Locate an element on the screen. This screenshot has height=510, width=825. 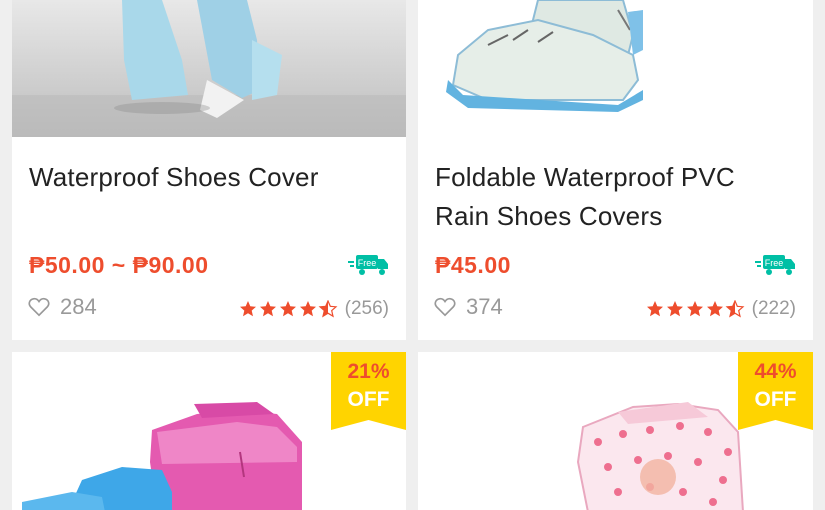
like-count: 284 is located at coordinates (78, 306).